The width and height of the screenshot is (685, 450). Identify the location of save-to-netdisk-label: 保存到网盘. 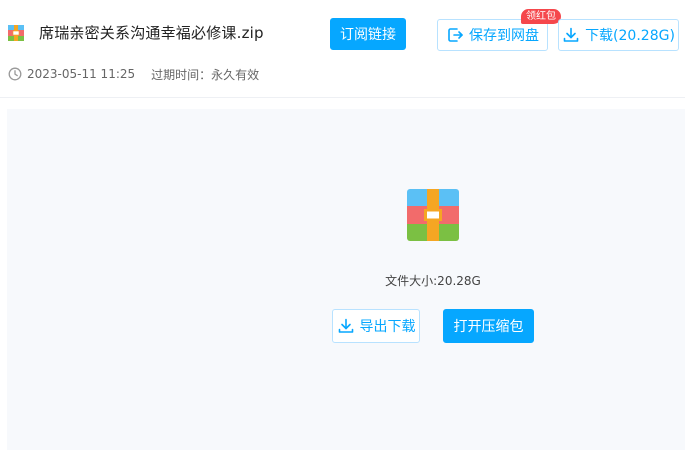
(504, 36).